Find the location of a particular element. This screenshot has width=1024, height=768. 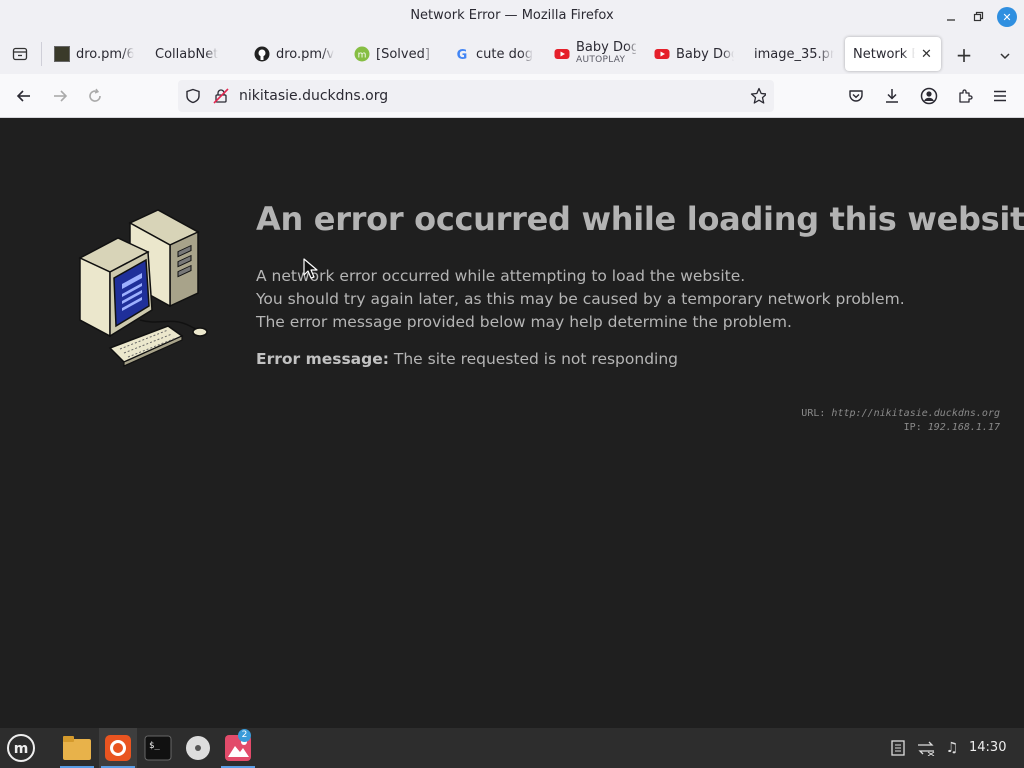

meta-ip-label: IP: is located at coordinates (912, 427).